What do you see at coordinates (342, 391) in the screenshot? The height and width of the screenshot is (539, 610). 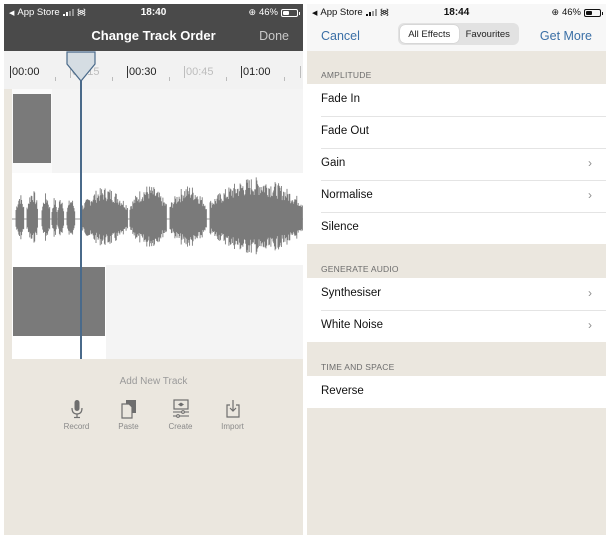 I see `effect-label: Reverse` at bounding box center [342, 391].